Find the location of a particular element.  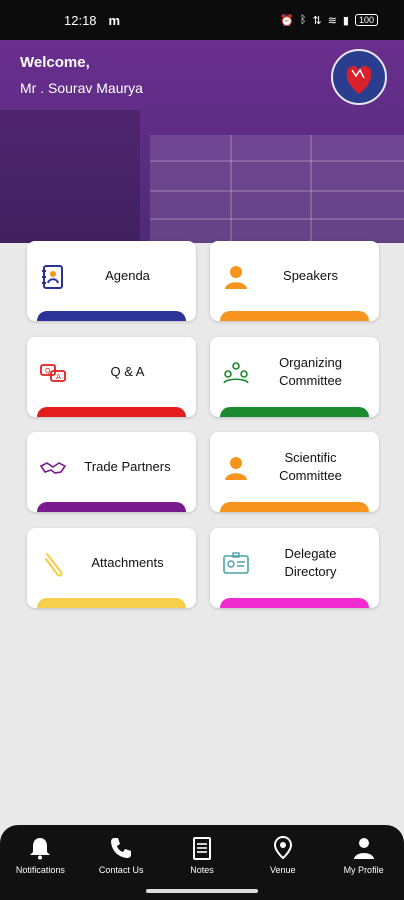

trade-partners-tile: Trade Partners is located at coordinates (111, 472).